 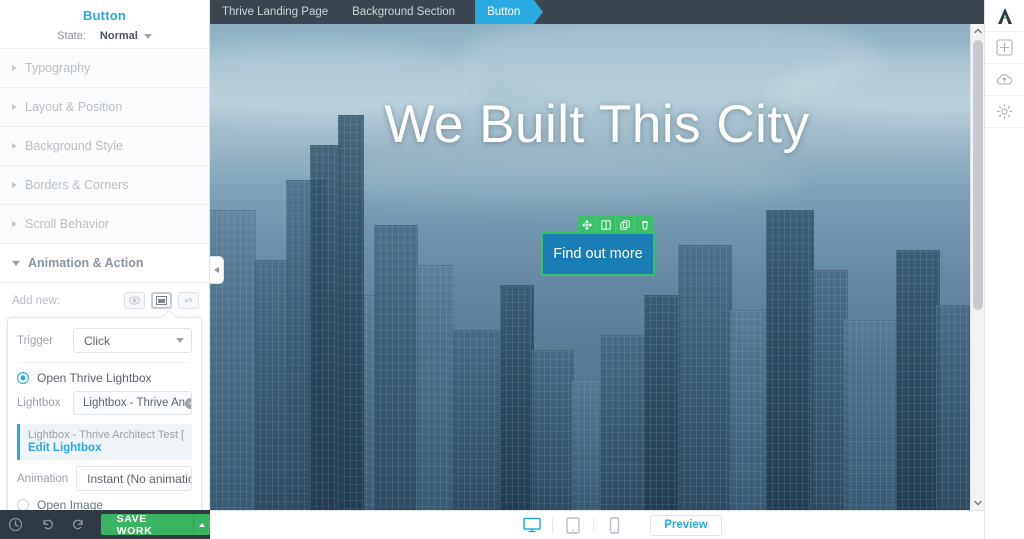 I want to click on add-new-icon-group, so click(x=161, y=300).